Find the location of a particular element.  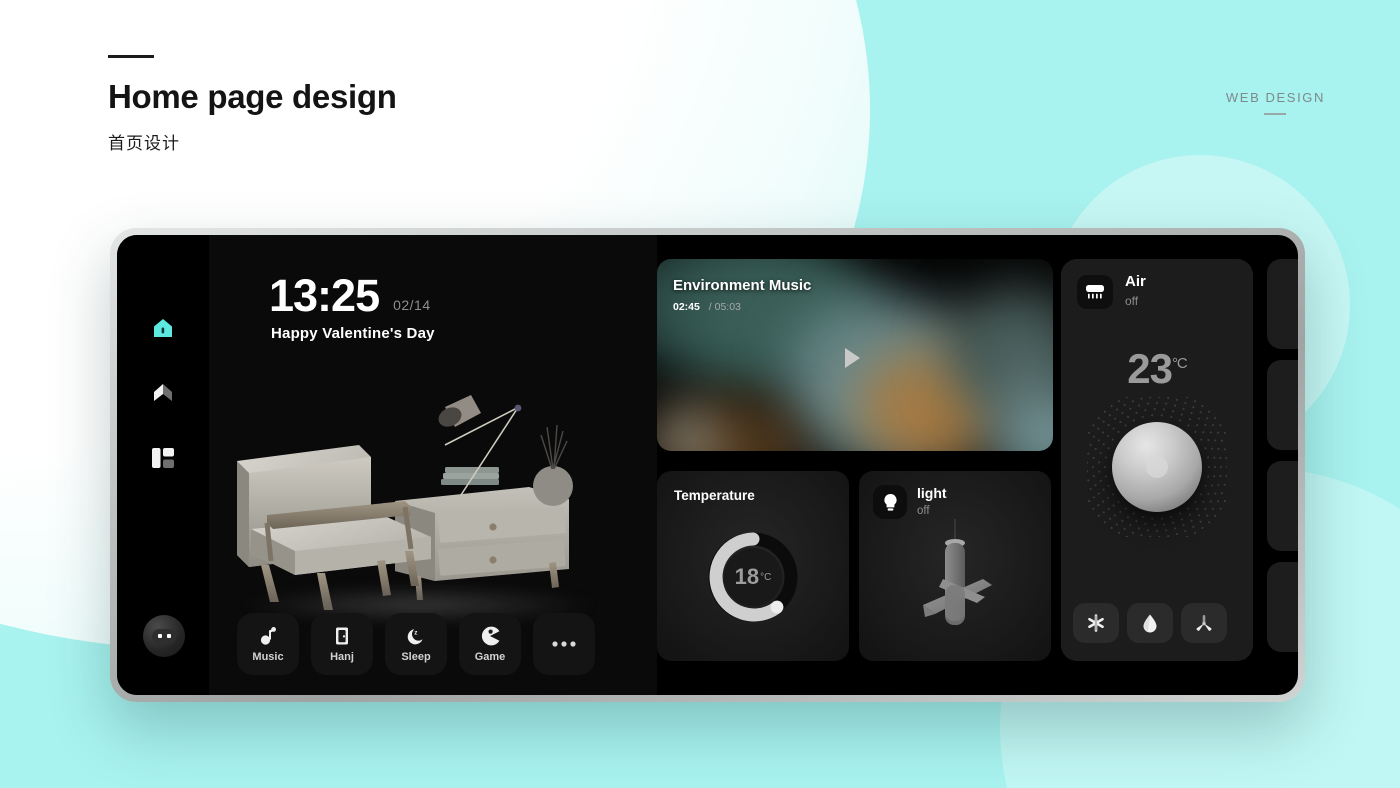

assistant-avatar-icon is located at coordinates (164, 636).